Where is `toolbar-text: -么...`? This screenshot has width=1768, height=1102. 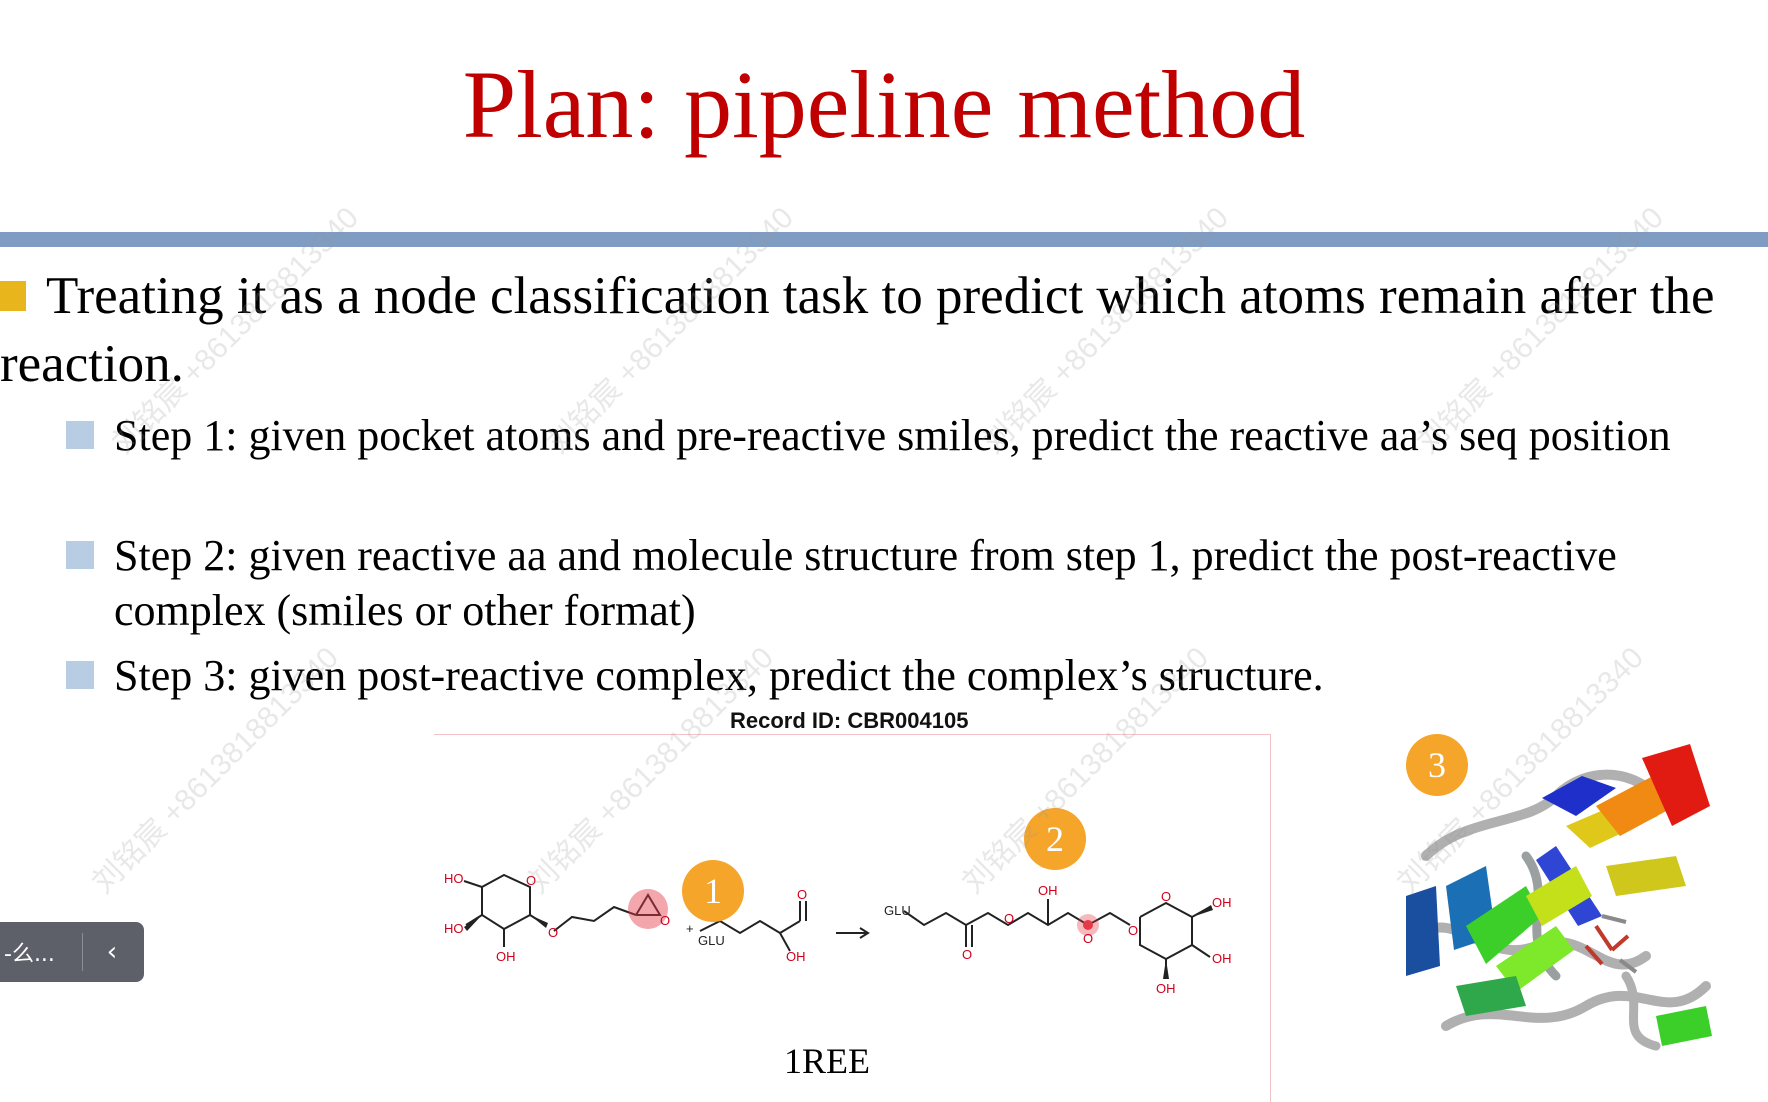 toolbar-text: -么... is located at coordinates (41, 952).